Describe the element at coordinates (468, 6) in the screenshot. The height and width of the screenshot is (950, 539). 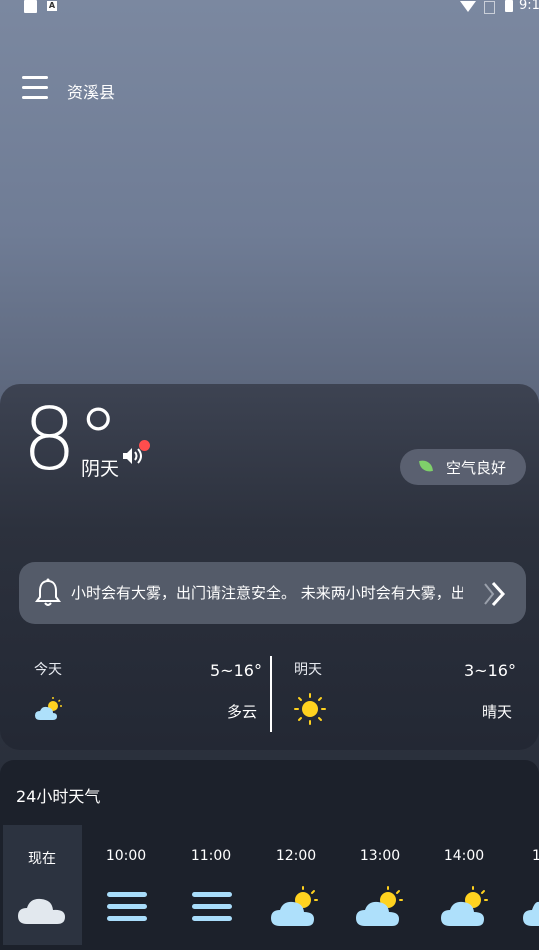
I see `wifi-icon` at that location.